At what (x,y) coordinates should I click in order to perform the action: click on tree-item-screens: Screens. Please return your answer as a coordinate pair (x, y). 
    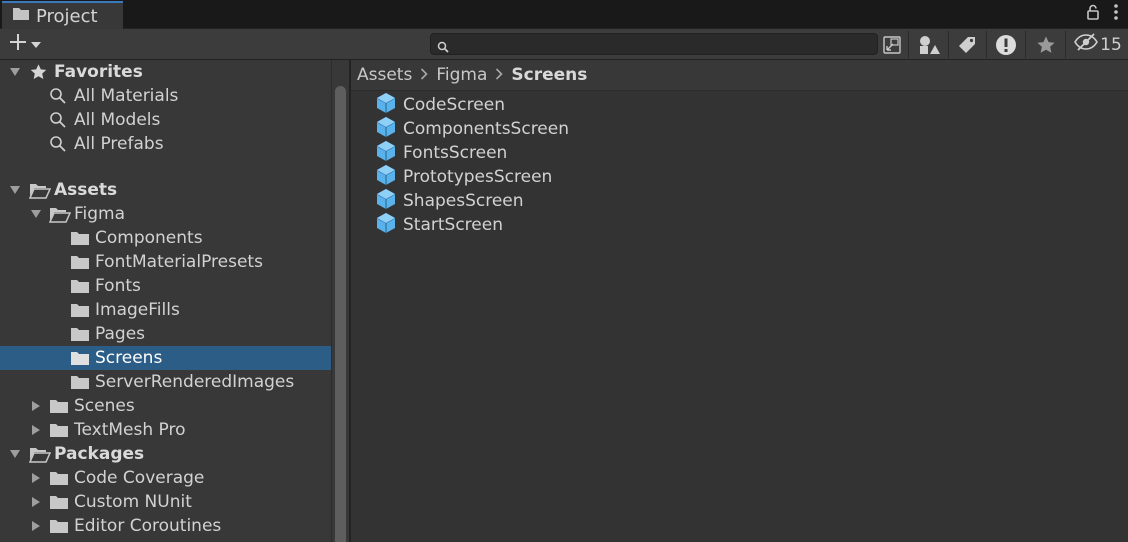
    Looking at the image, I should click on (165, 358).